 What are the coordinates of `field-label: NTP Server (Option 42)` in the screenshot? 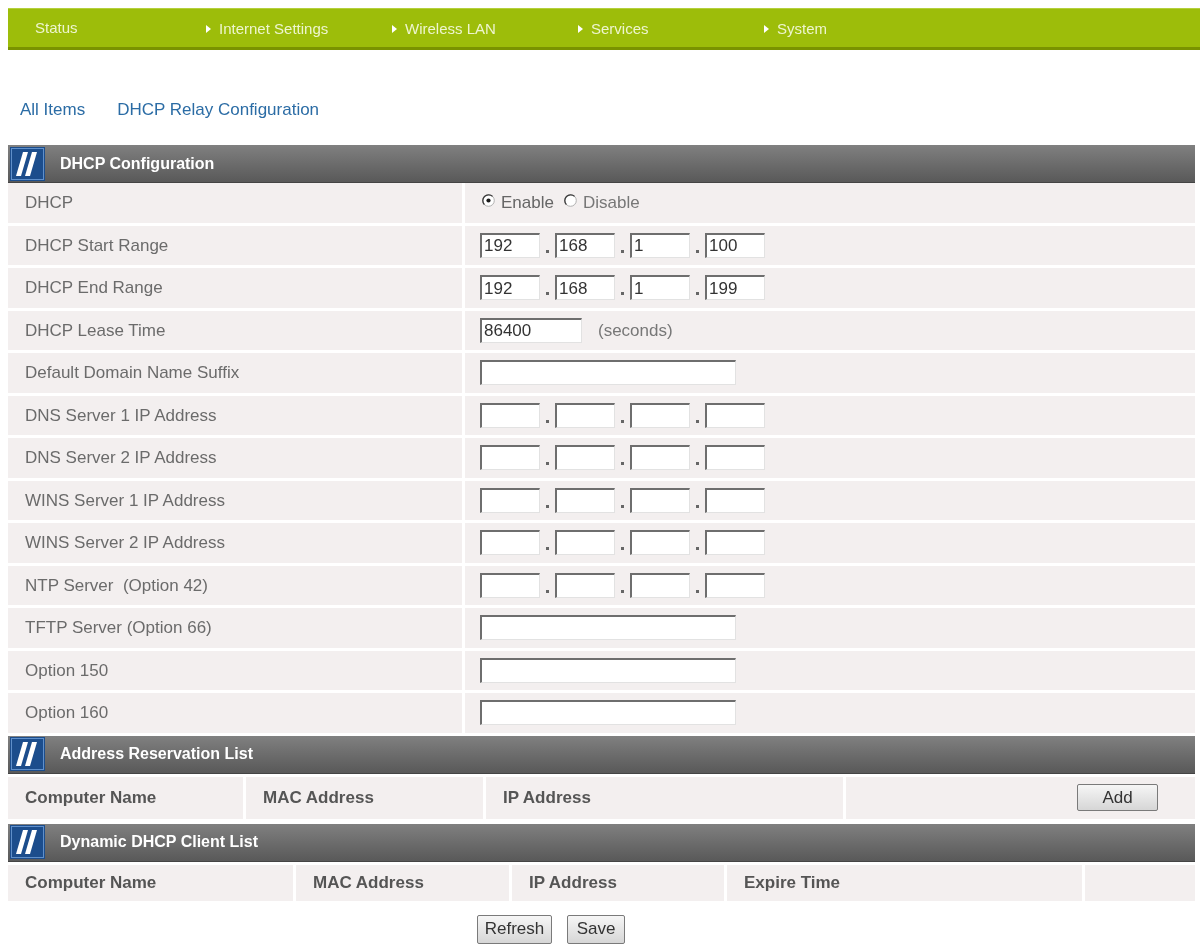 It's located at (235, 585).